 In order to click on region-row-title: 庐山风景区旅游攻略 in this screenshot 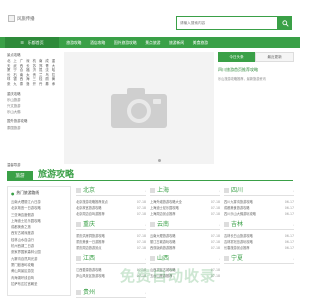, I will do `click(90, 276)`.